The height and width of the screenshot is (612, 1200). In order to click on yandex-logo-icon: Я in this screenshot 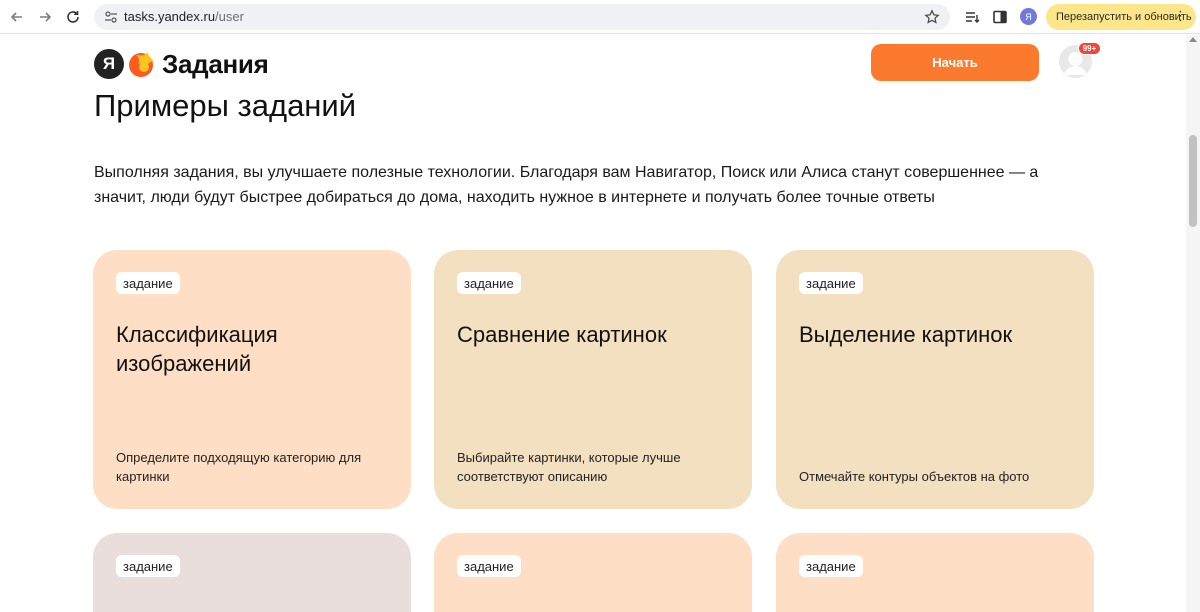, I will do `click(109, 64)`.